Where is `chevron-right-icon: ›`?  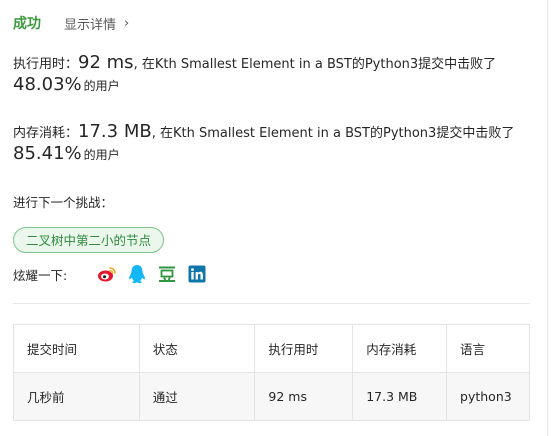 chevron-right-icon: › is located at coordinates (127, 23).